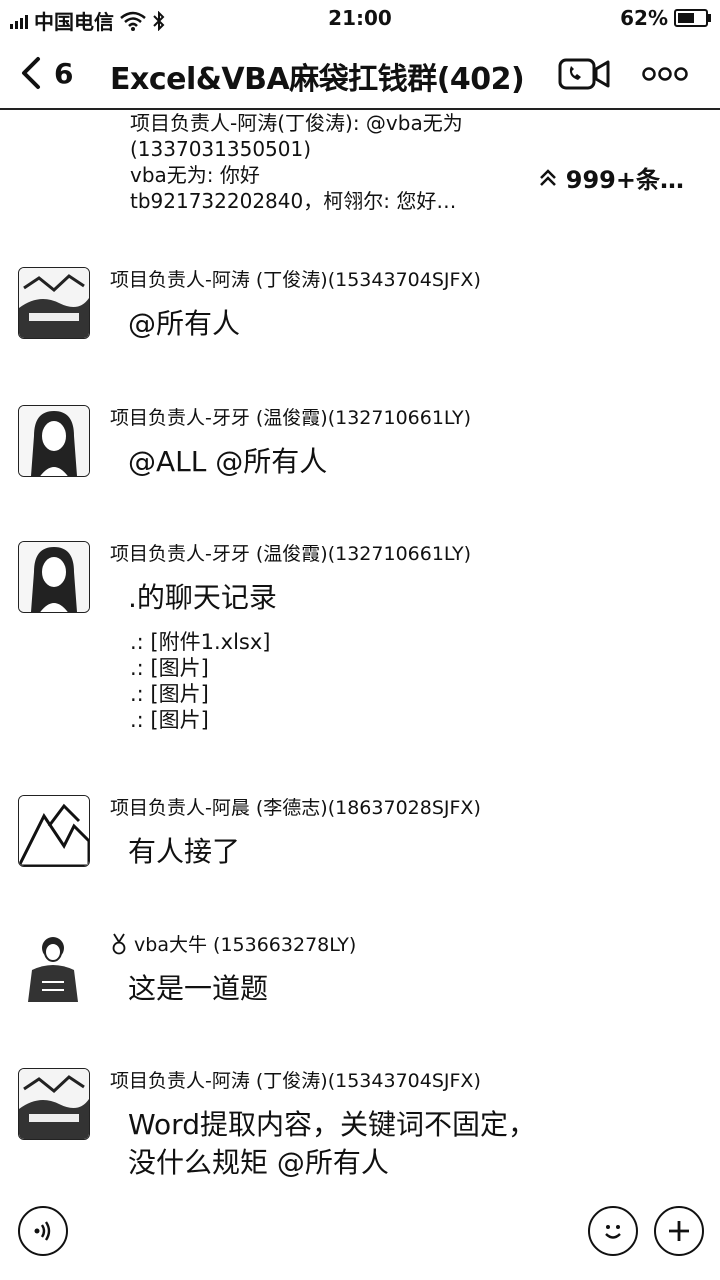 This screenshot has width=720, height=1280. What do you see at coordinates (295, 806) in the screenshot?
I see `sender-name: 项目负责人-阿晨 (李德志)(18637028SJFX)` at bounding box center [295, 806].